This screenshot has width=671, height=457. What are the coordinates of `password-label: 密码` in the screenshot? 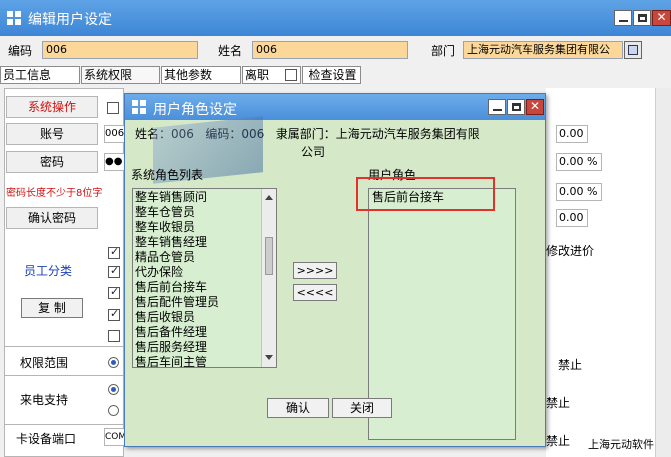 It's located at (52, 162).